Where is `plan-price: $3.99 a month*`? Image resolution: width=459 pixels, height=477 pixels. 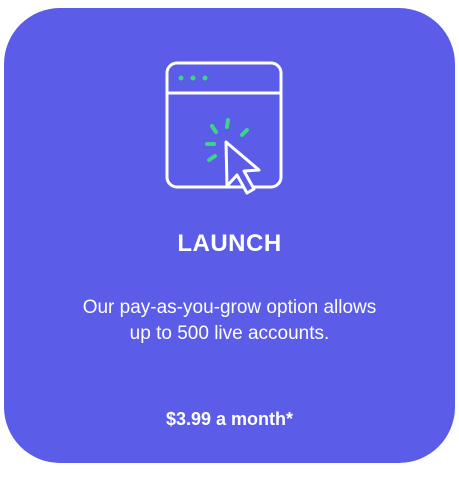
plan-price: $3.99 a month* is located at coordinates (229, 419).